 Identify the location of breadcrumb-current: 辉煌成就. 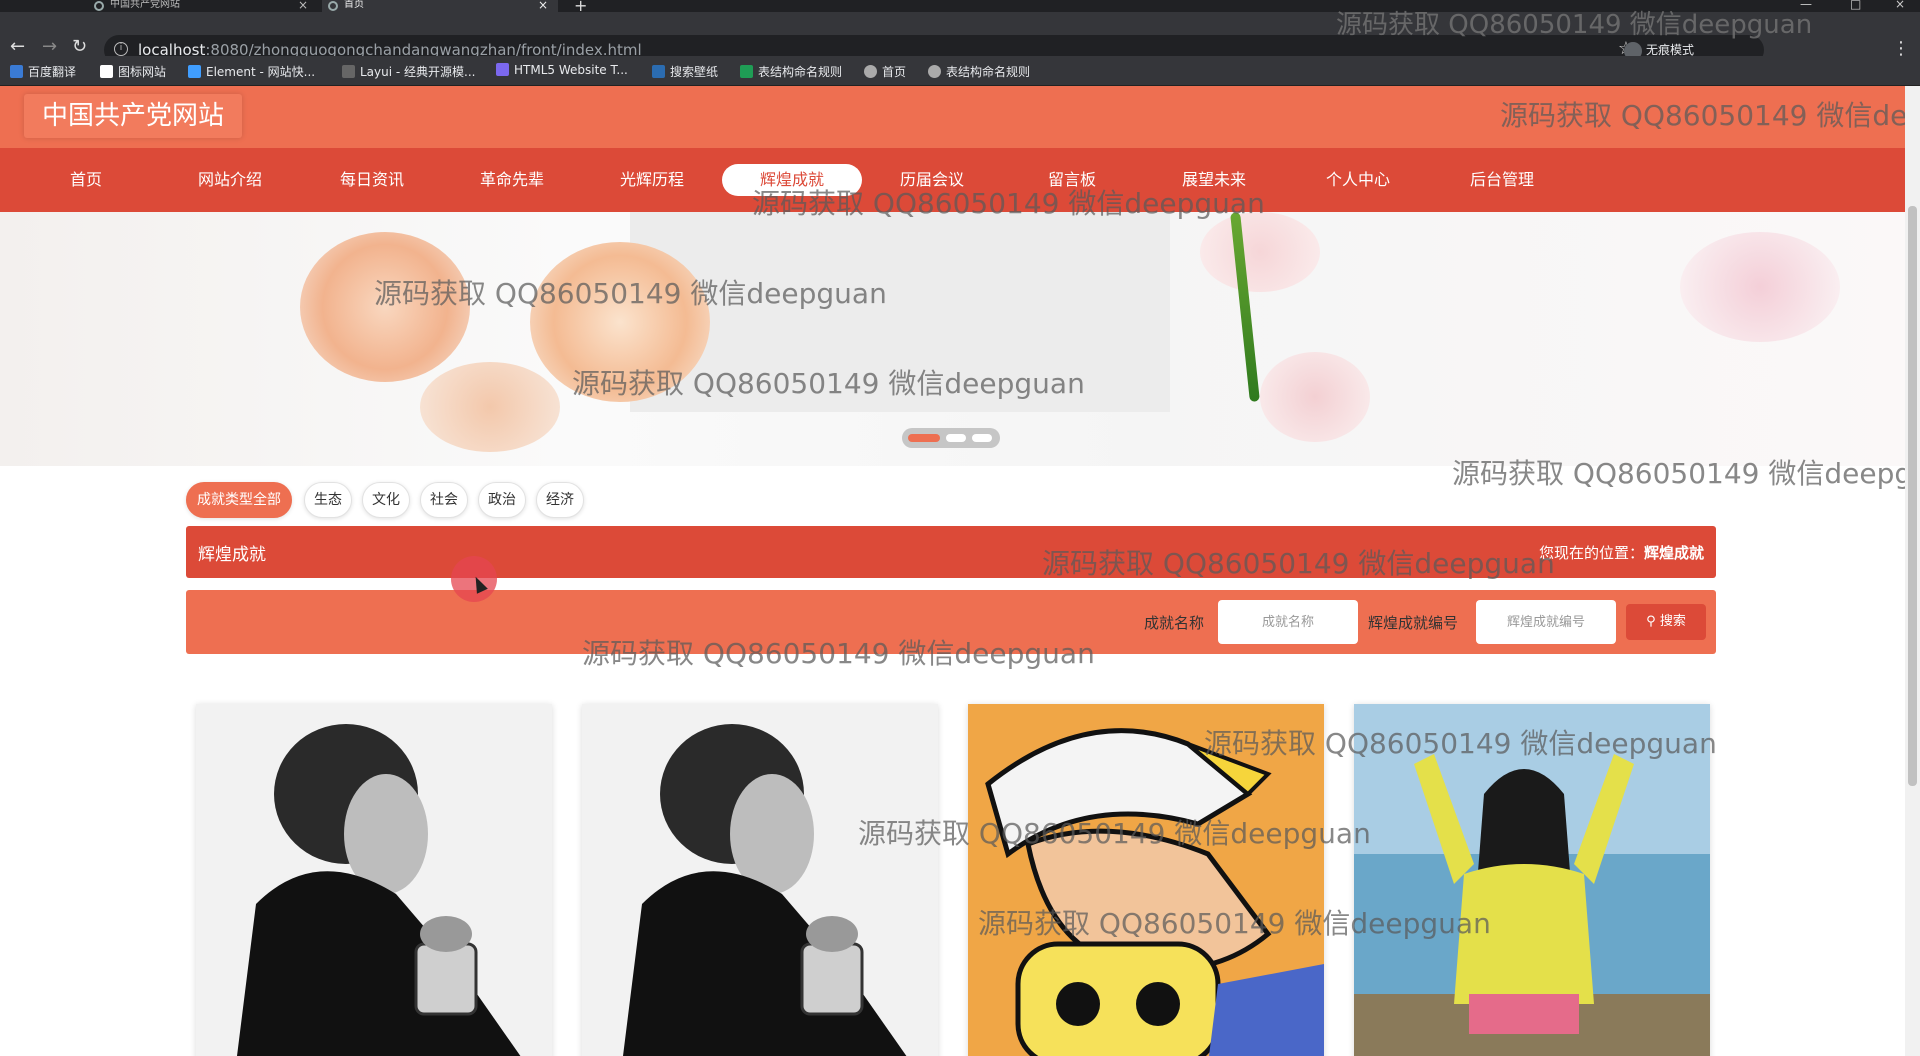
(1674, 553).